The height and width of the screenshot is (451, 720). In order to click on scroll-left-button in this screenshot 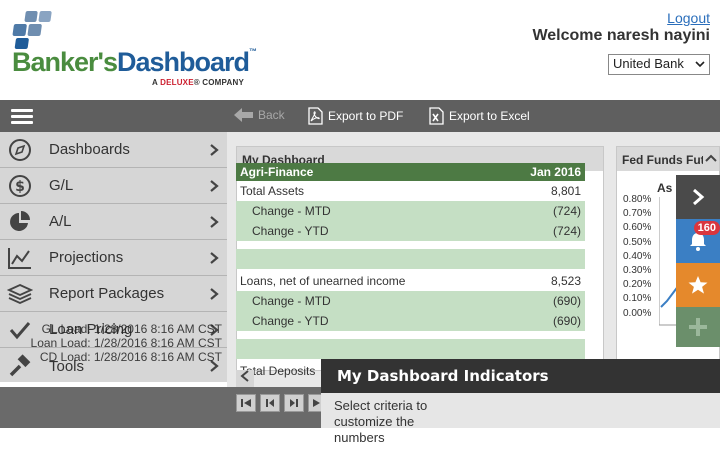, I will do `click(245, 378)`.